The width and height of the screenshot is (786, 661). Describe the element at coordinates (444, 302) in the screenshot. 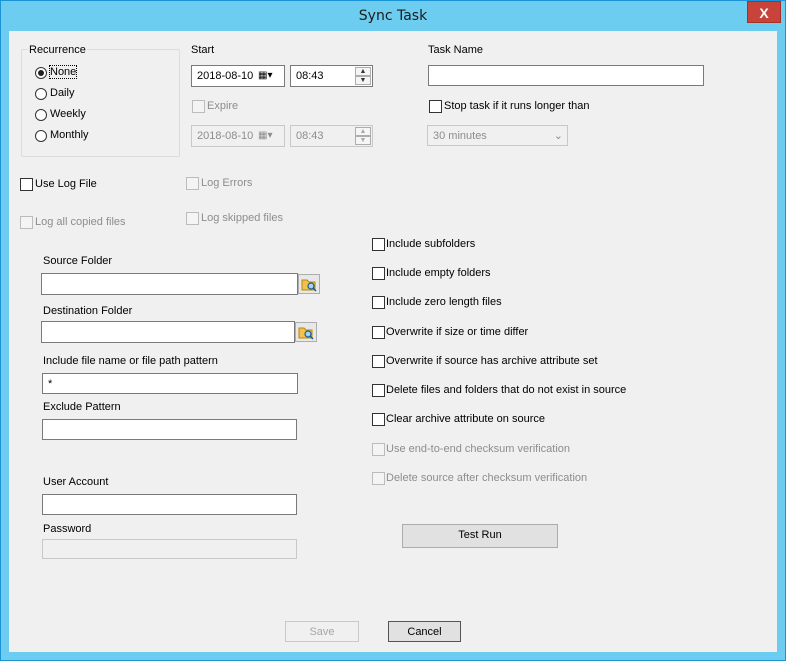

I see `include-zero-length-label: Include zero length files` at that location.